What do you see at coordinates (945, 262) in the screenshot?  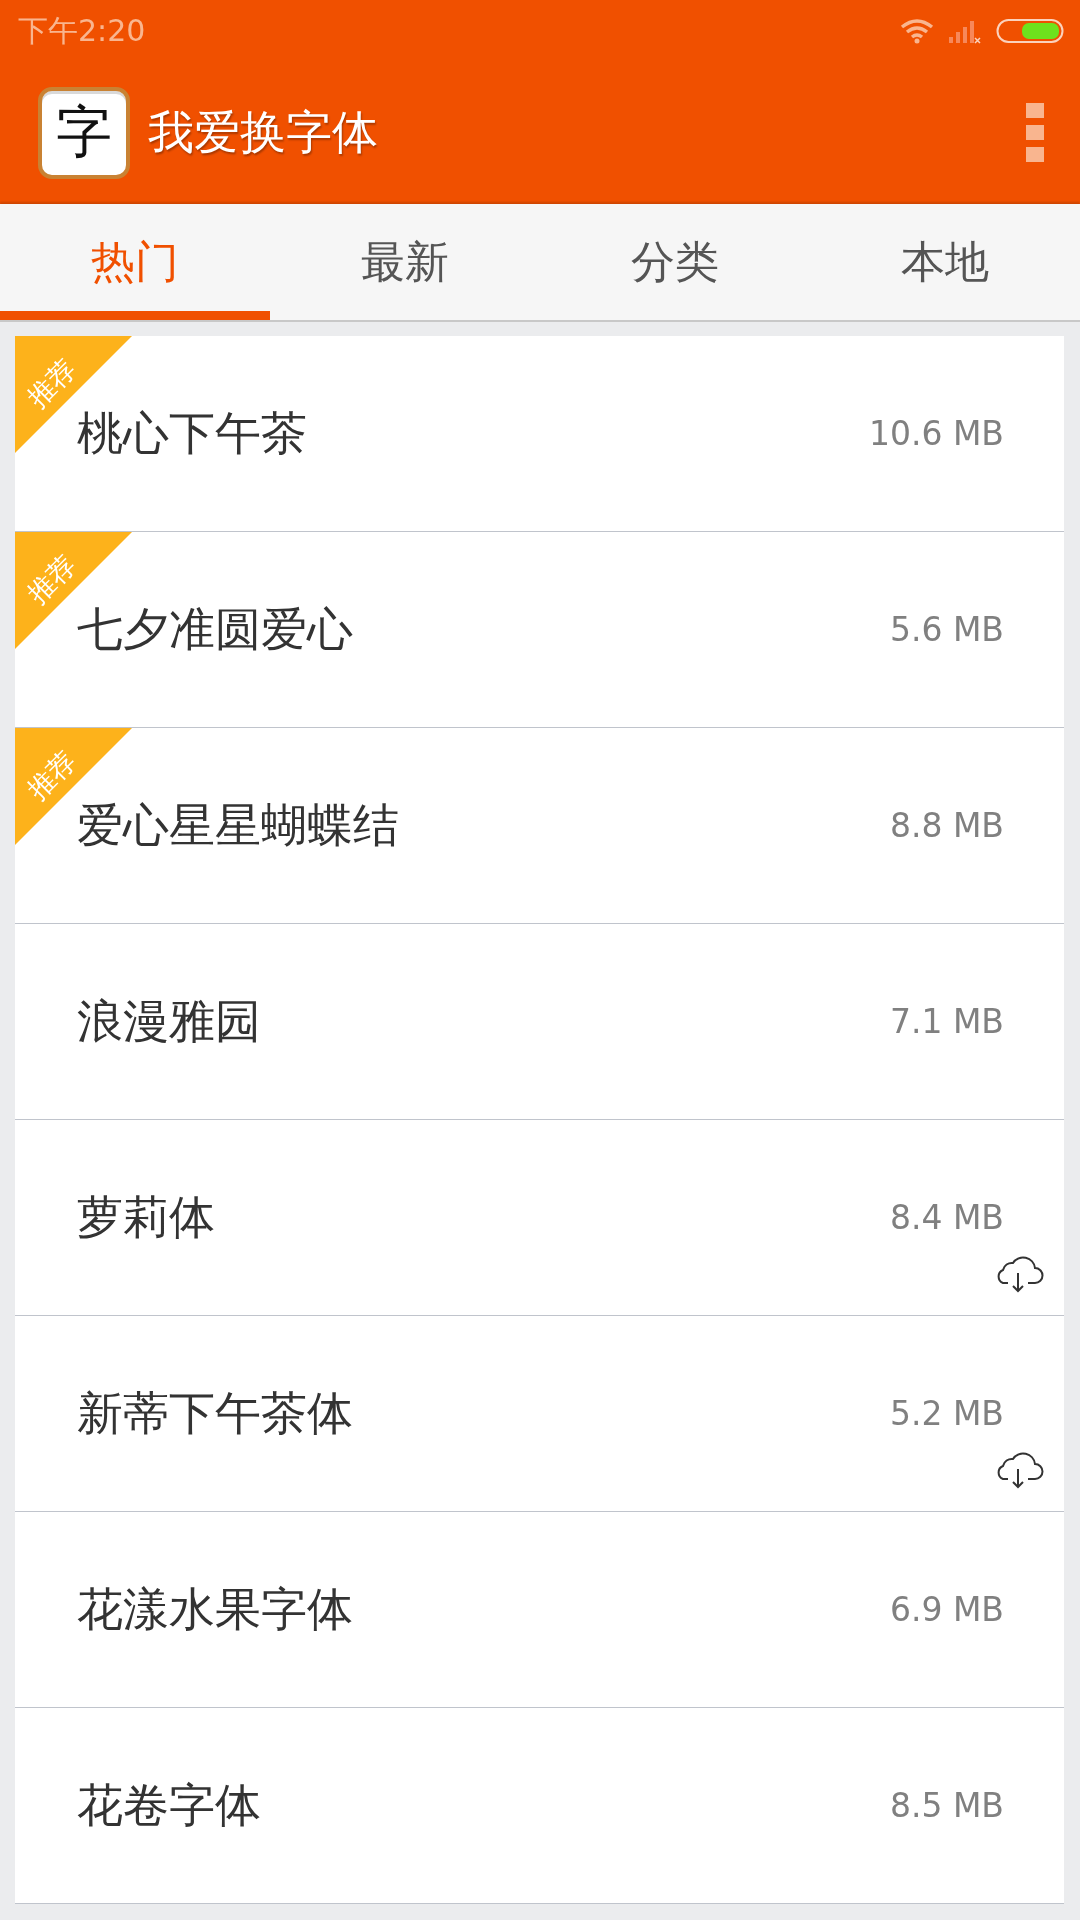 I see `tab: 本地` at bounding box center [945, 262].